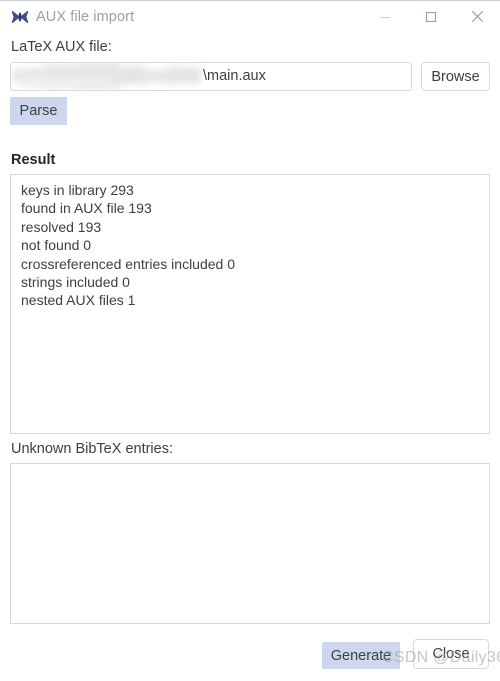  What do you see at coordinates (33, 160) in the screenshot?
I see `result-heading: Result` at bounding box center [33, 160].